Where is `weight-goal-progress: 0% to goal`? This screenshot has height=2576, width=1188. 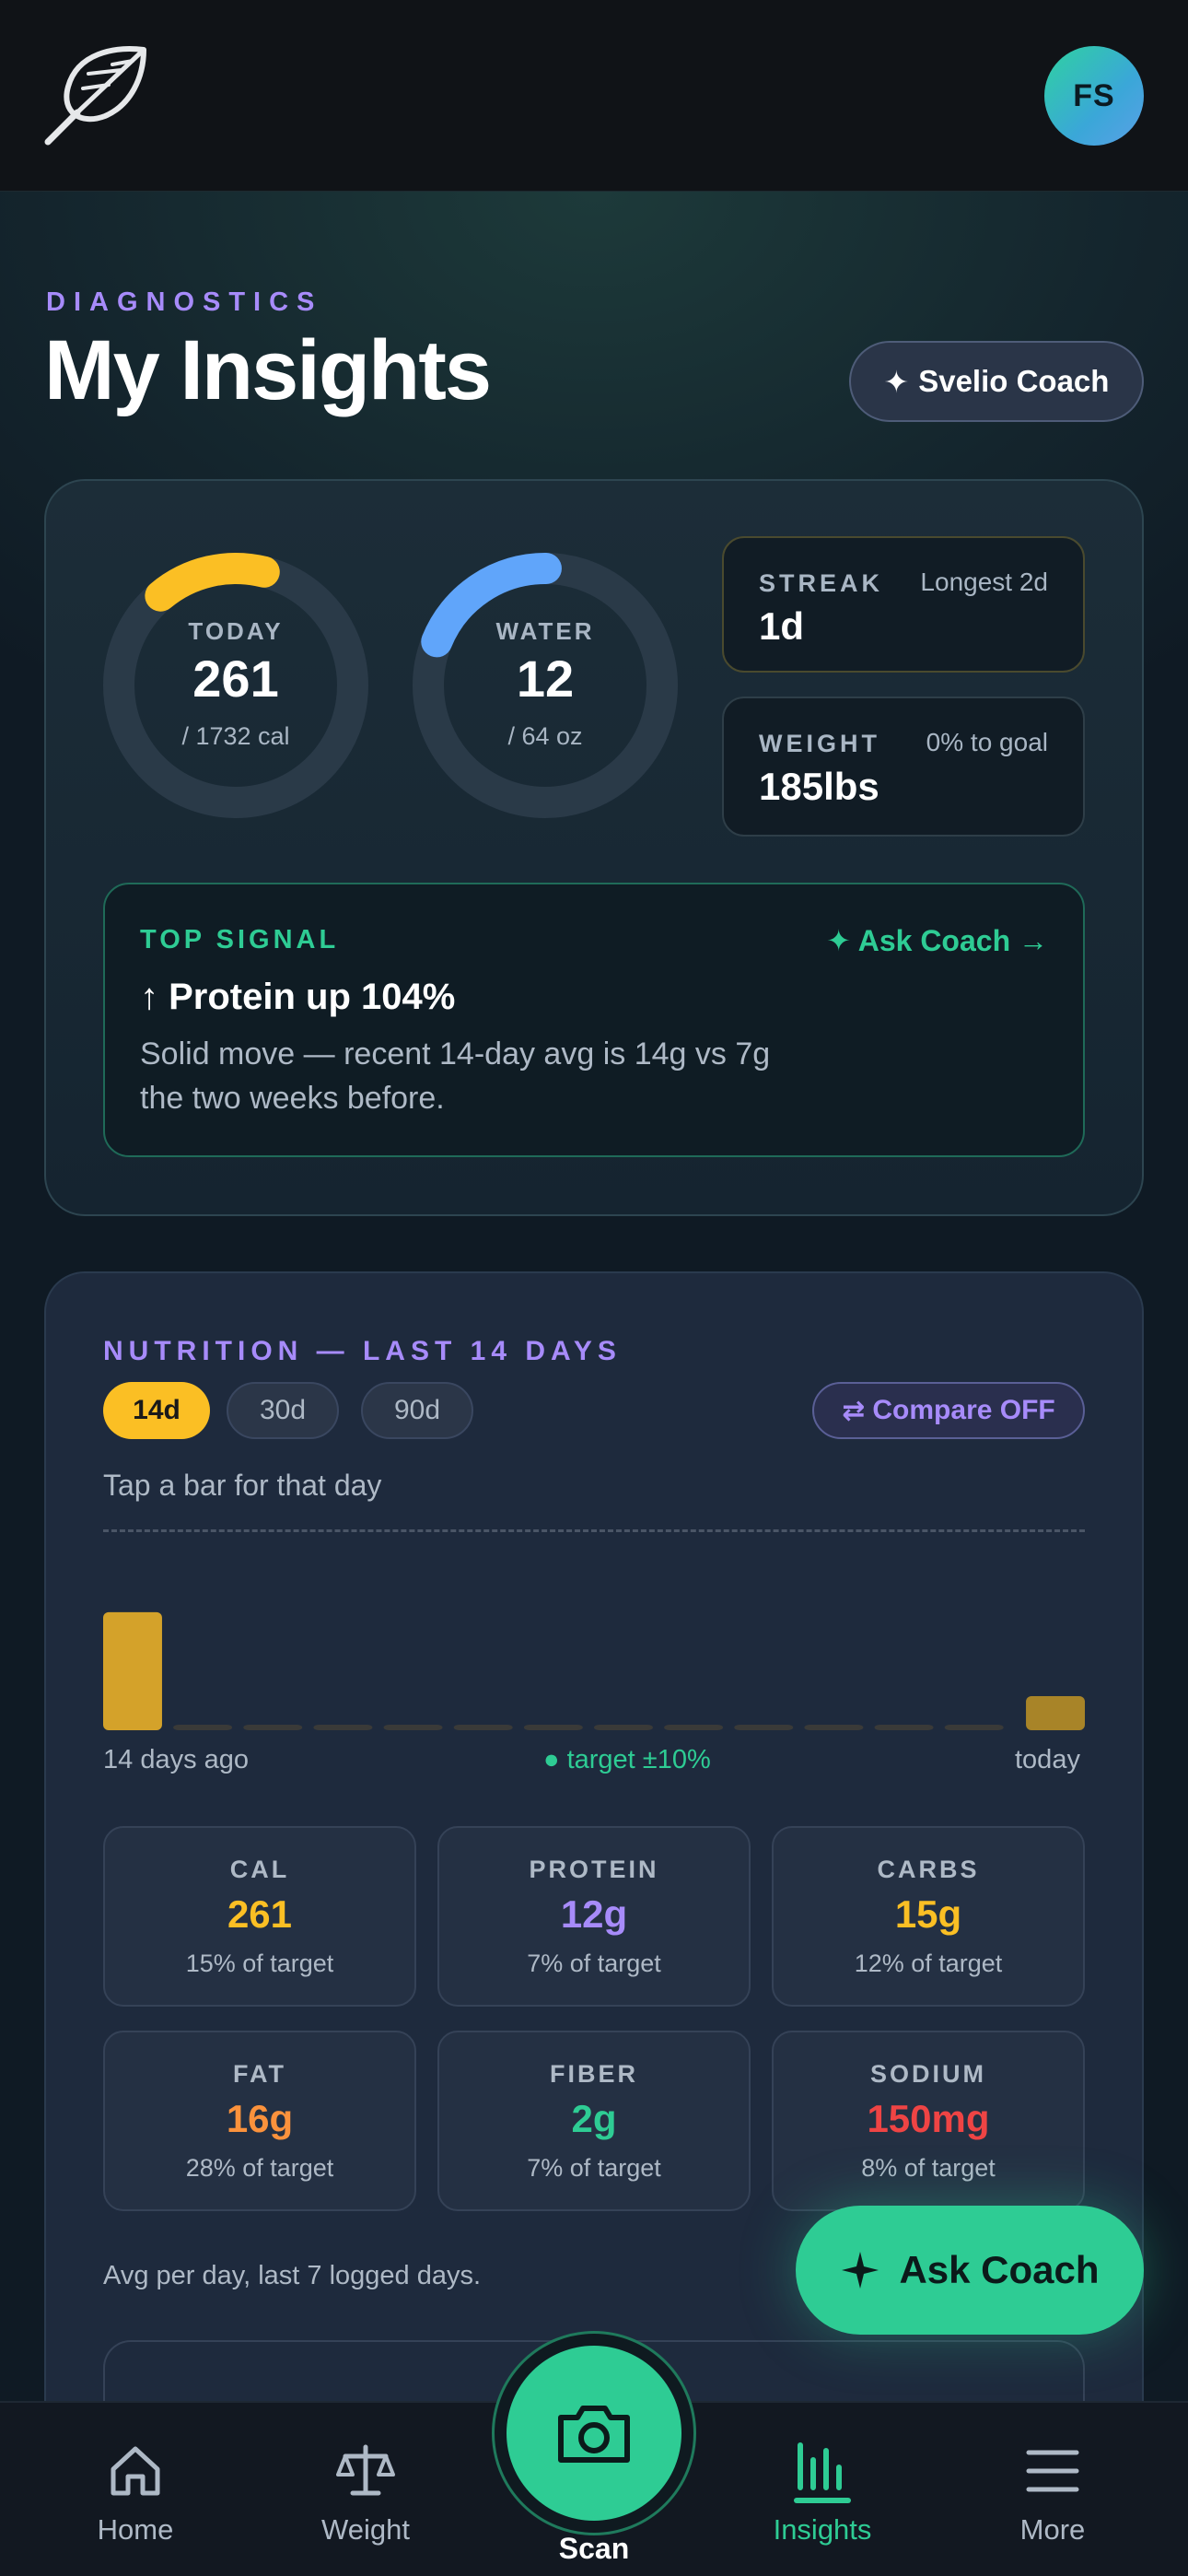 weight-goal-progress: 0% to goal is located at coordinates (987, 742).